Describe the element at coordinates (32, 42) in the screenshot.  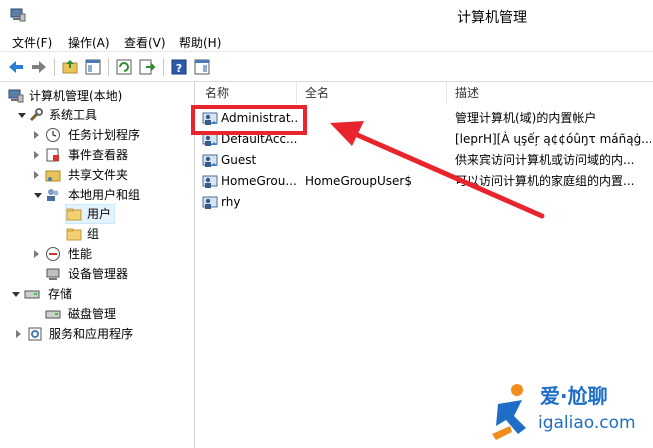
I see `menu-file: 文件(F)` at that location.